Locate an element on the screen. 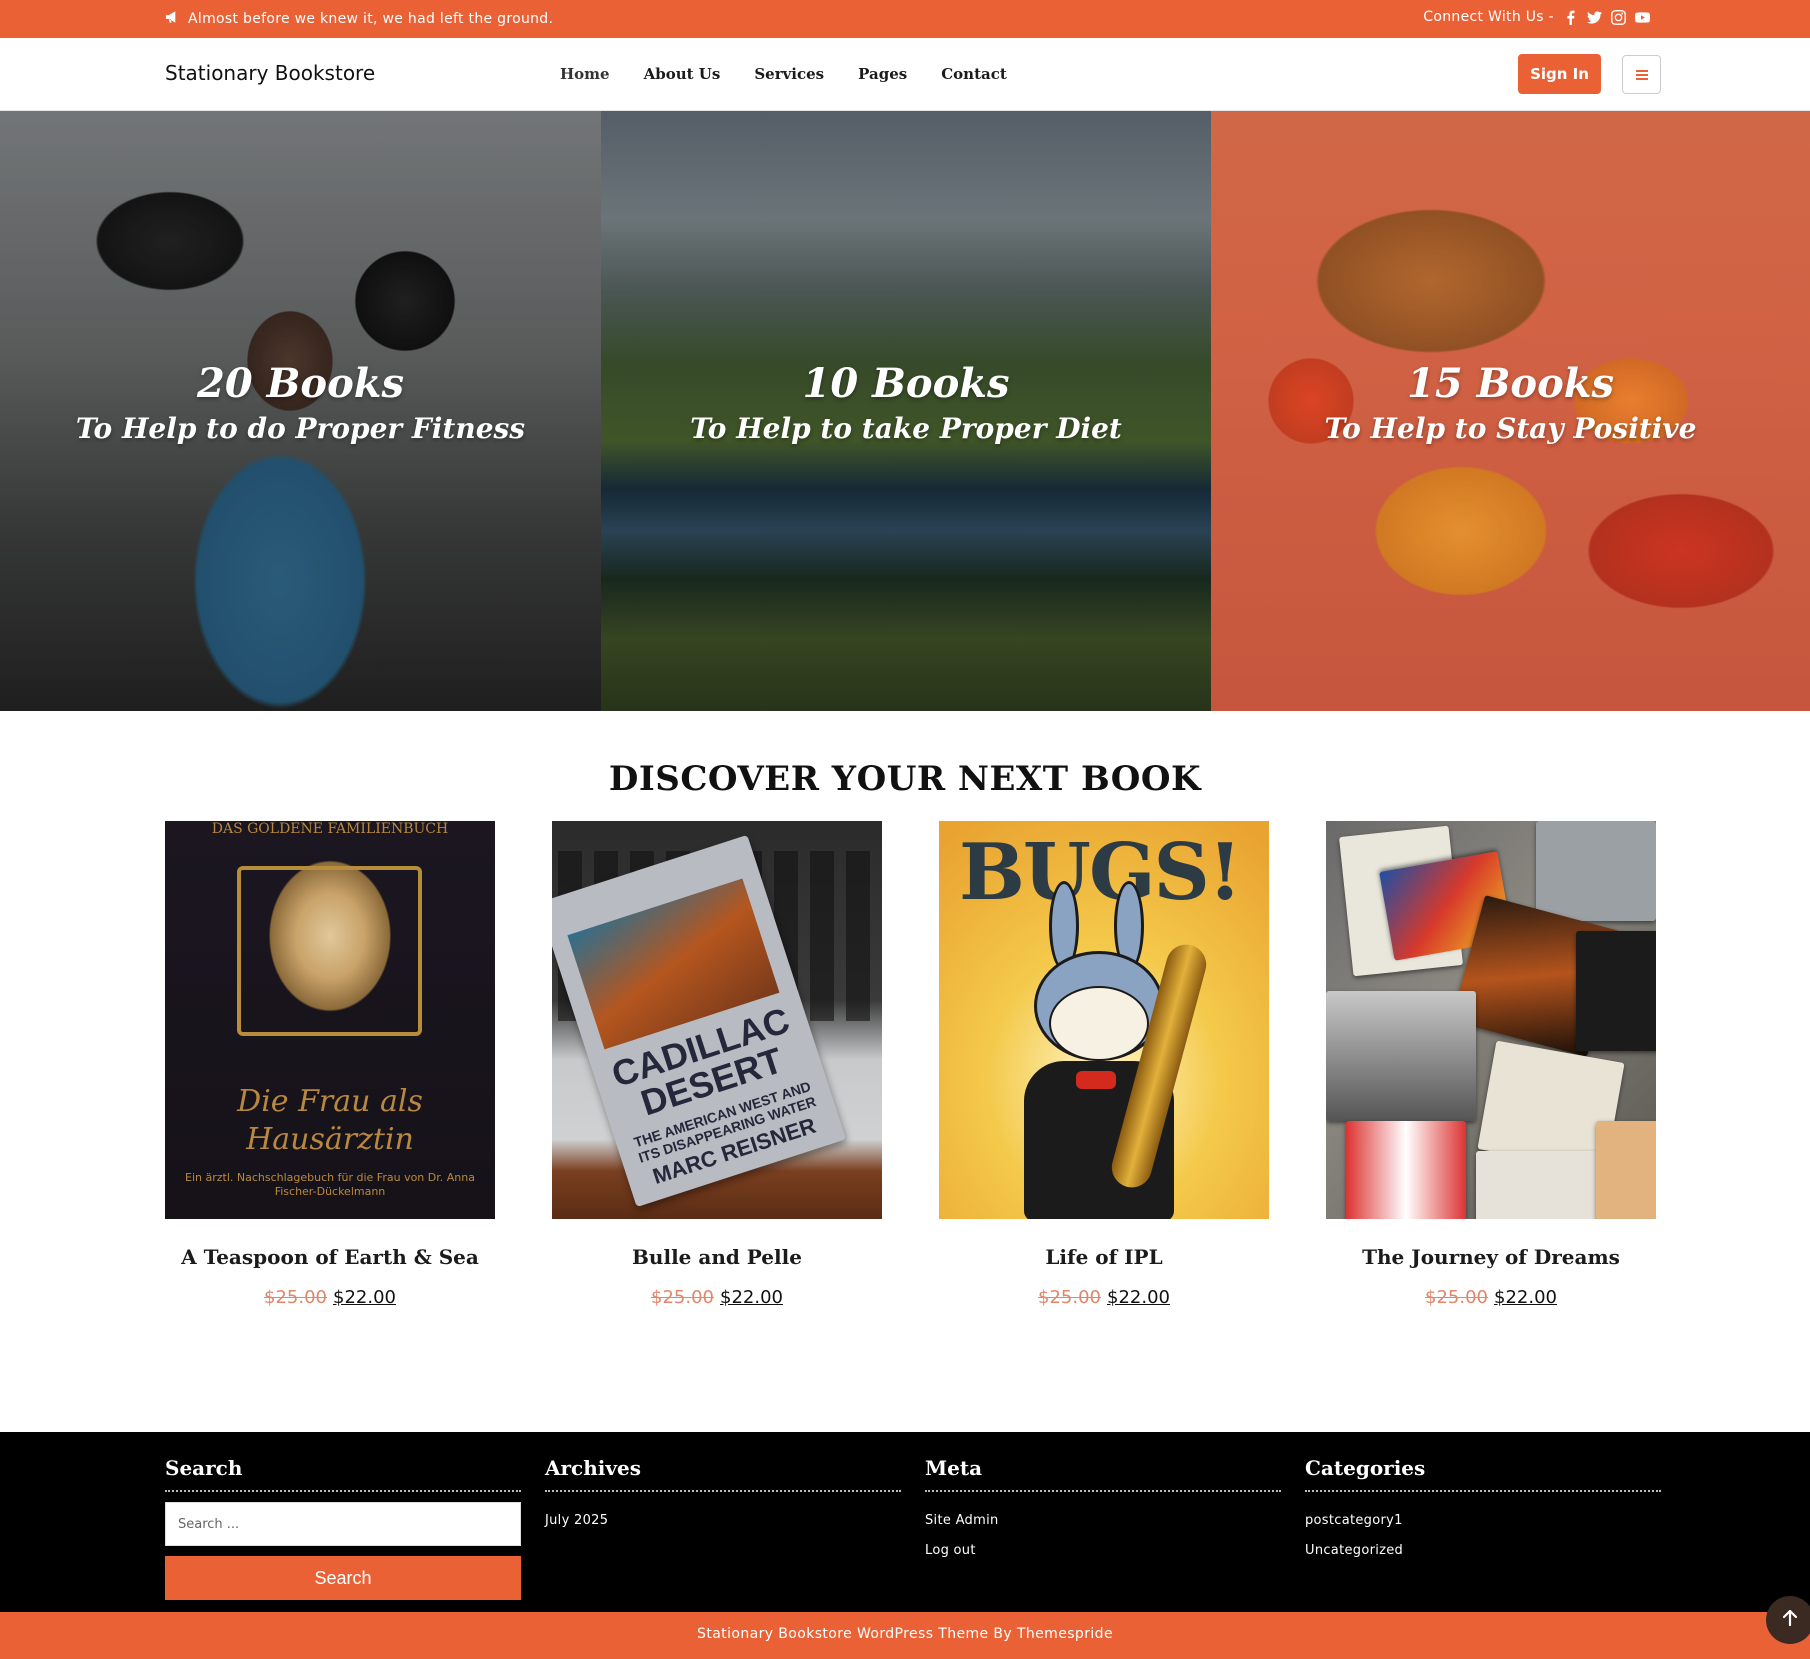 The image size is (1810, 1659). nav-services: Services is located at coordinates (789, 74).